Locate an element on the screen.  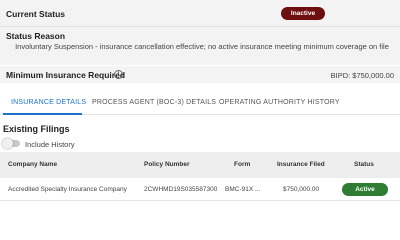
column-header-policy: Policy Number is located at coordinates (167, 164).